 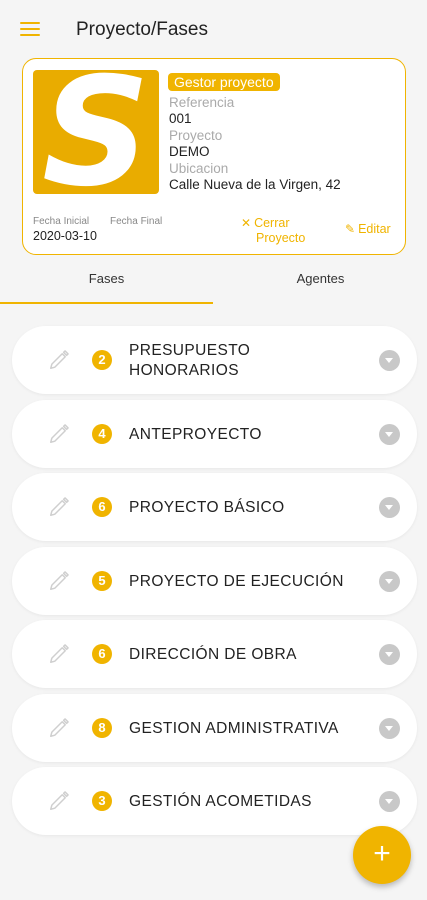 What do you see at coordinates (382, 855) in the screenshot?
I see `add-phase-button: +` at bounding box center [382, 855].